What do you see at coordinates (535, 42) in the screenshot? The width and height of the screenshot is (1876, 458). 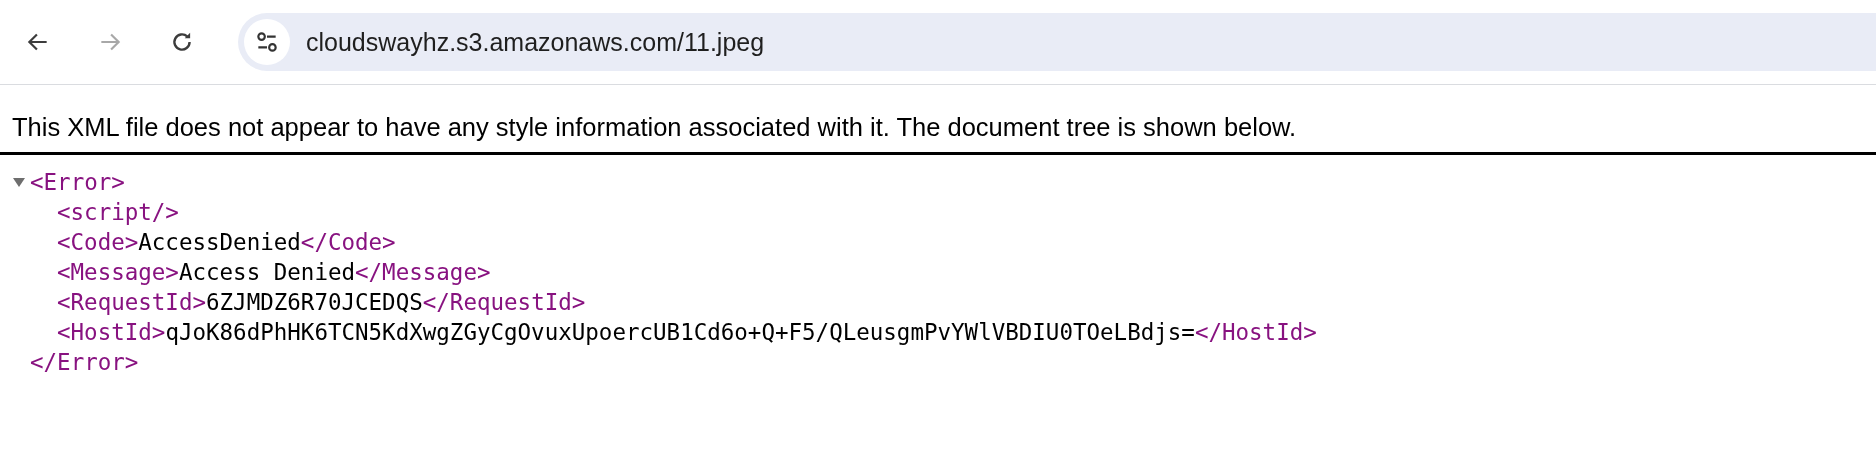 I see `url-text: cloudswayhz.s3.amazonaws.com/11.jpeg` at bounding box center [535, 42].